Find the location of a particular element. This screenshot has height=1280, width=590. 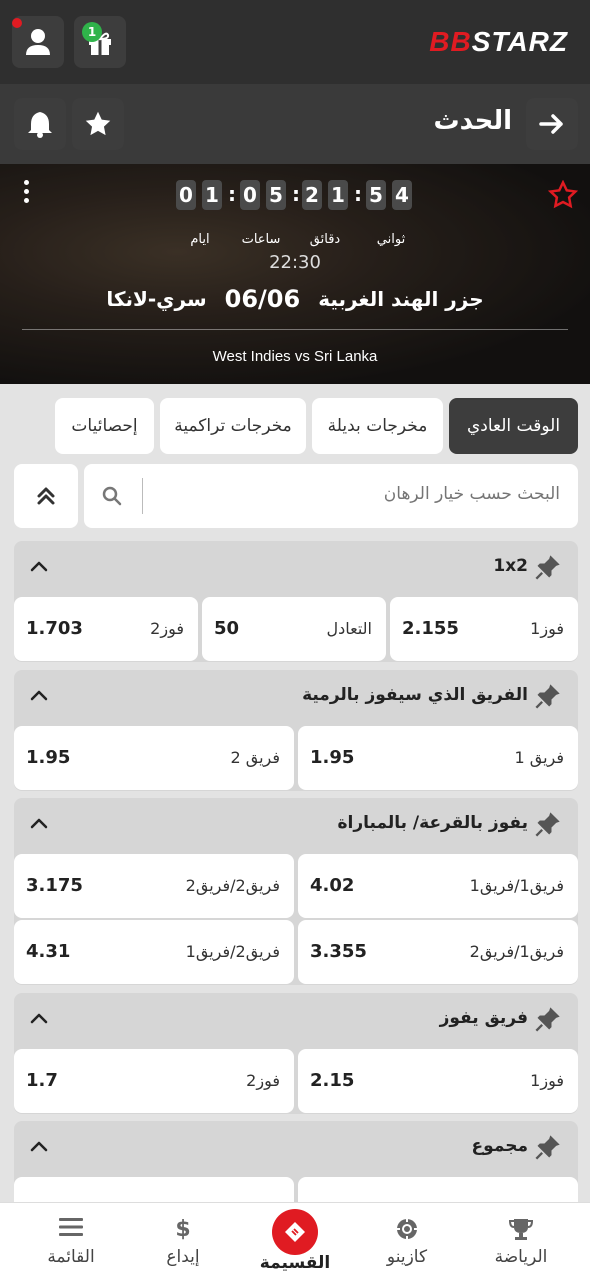

star-icon is located at coordinates (98, 123).